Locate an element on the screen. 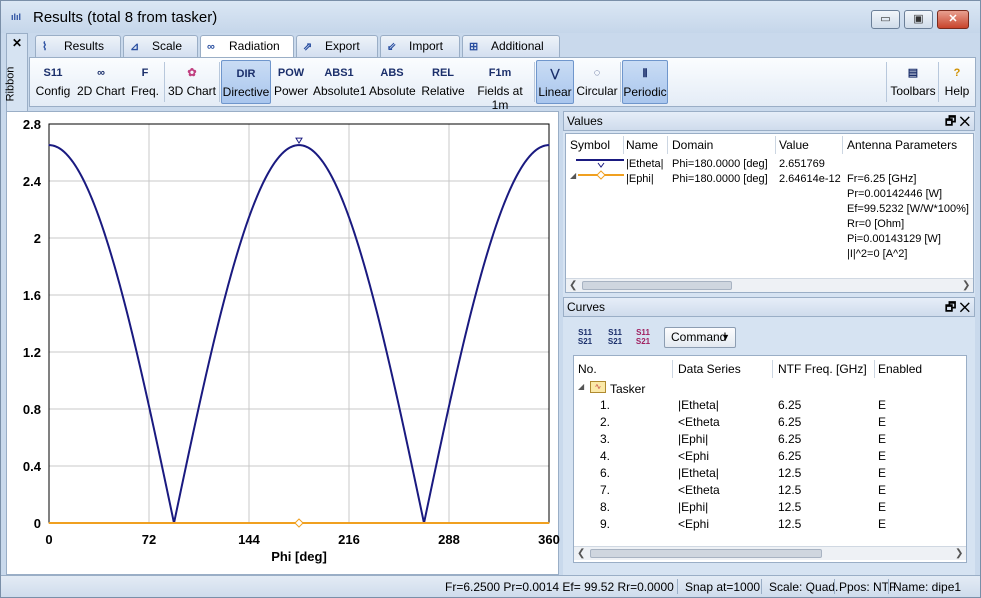 This screenshot has height=598, width=981. col-data-series: Data Series is located at coordinates (709, 369).